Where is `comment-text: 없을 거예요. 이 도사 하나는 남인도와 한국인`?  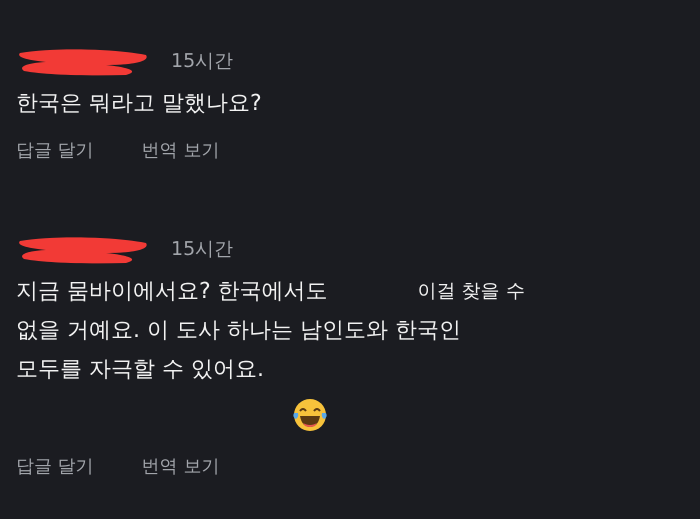 comment-text: 없을 거예요. 이 도사 하나는 남인도와 한국인 is located at coordinates (238, 331).